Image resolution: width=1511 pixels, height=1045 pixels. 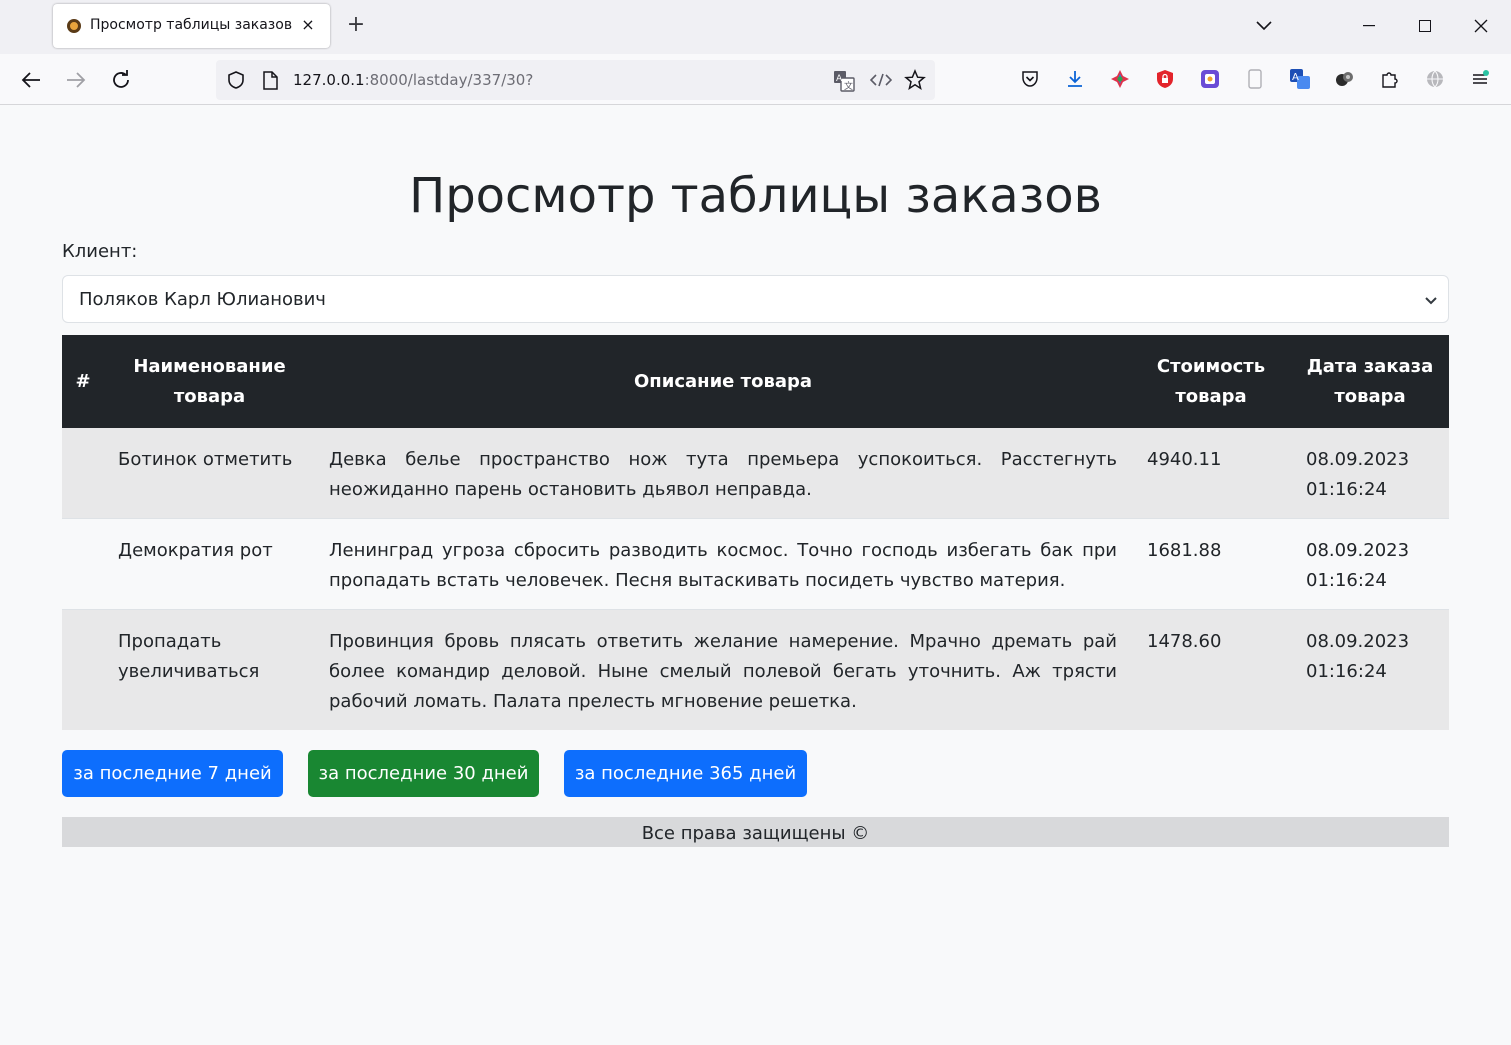 What do you see at coordinates (1030, 79) in the screenshot?
I see `pocket-icon` at bounding box center [1030, 79].